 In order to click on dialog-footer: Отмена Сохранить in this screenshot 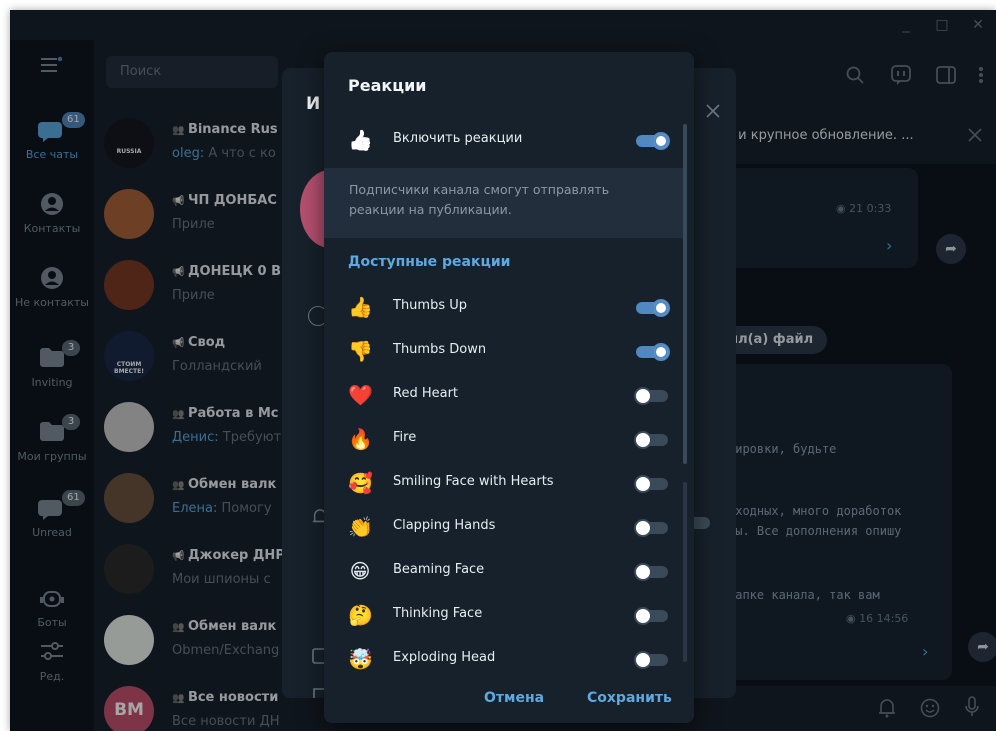, I will do `click(509, 697)`.